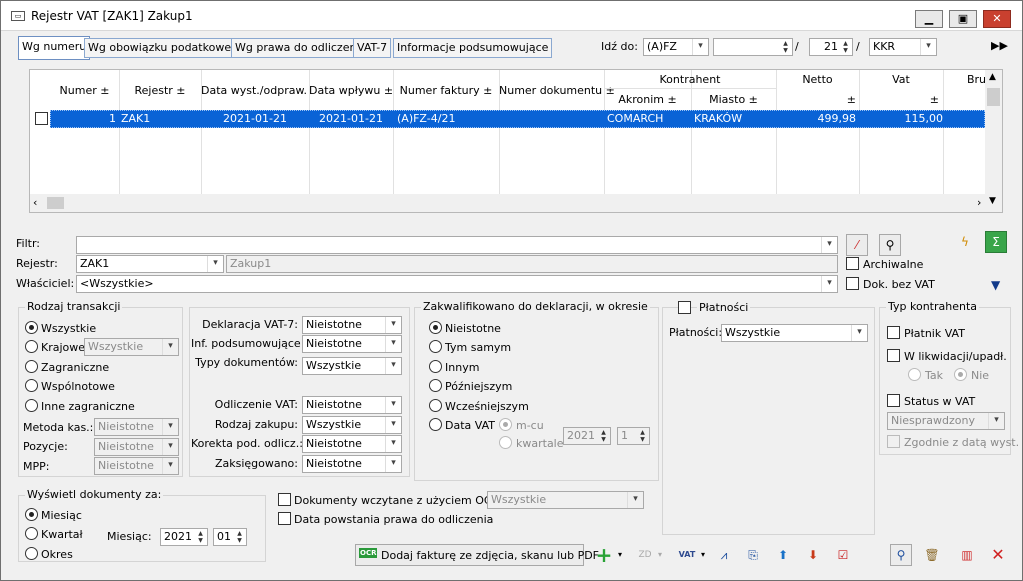 This screenshot has height=581, width=1023. Describe the element at coordinates (817, 79) in the screenshot. I see `col-netto: Netto` at that location.